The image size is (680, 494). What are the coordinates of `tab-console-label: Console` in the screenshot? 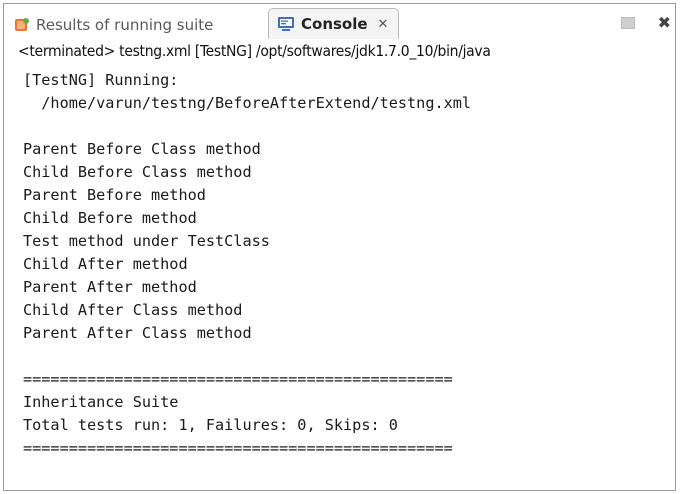 It's located at (334, 24).